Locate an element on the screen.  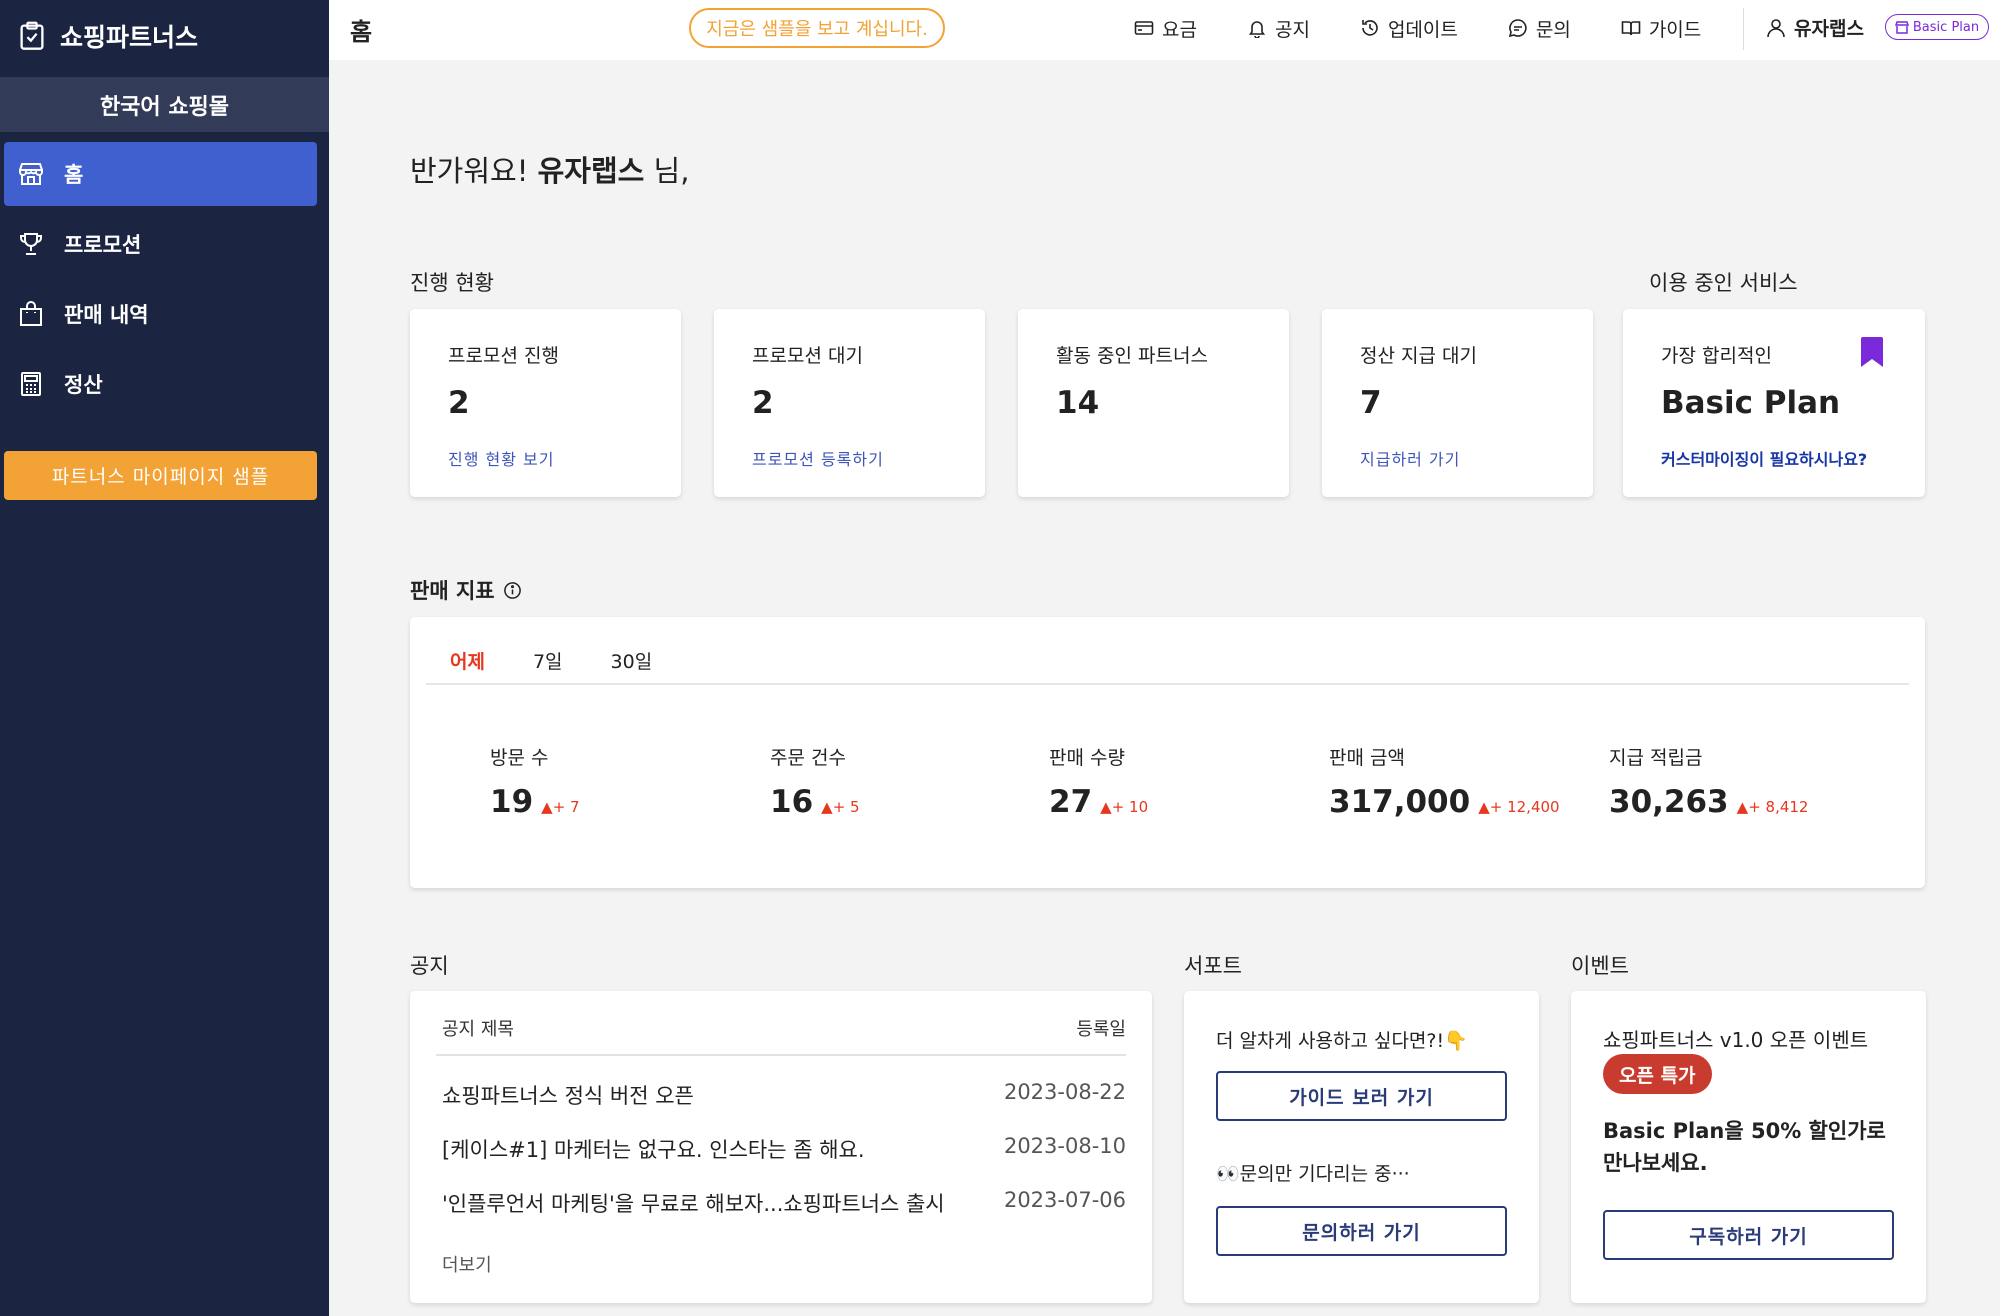
greeting: 반가워요! 유자랩스 님, is located at coordinates (549, 169).